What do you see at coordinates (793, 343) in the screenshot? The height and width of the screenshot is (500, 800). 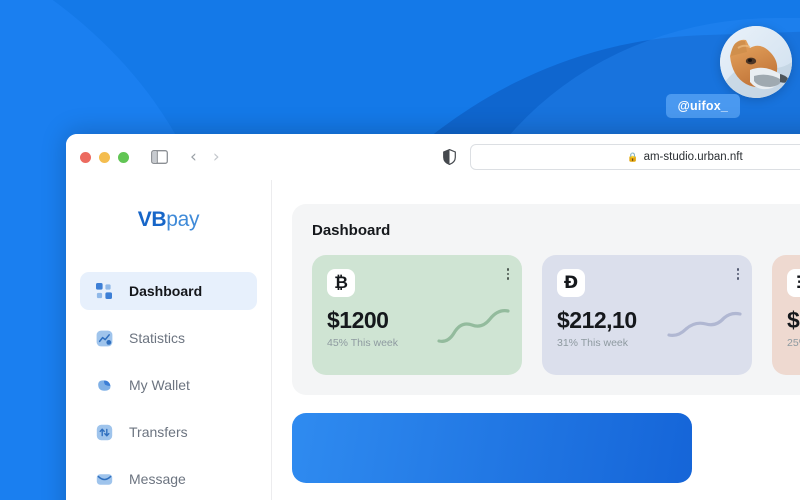 I see `card-subtext: 25%` at bounding box center [793, 343].